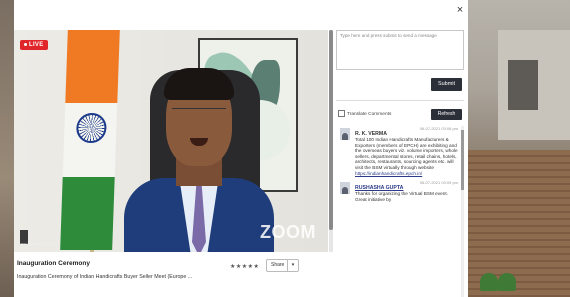 This screenshot has height=297, width=570. What do you see at coordinates (462, 211) in the screenshot?
I see `chat-scrollbar` at bounding box center [462, 211].